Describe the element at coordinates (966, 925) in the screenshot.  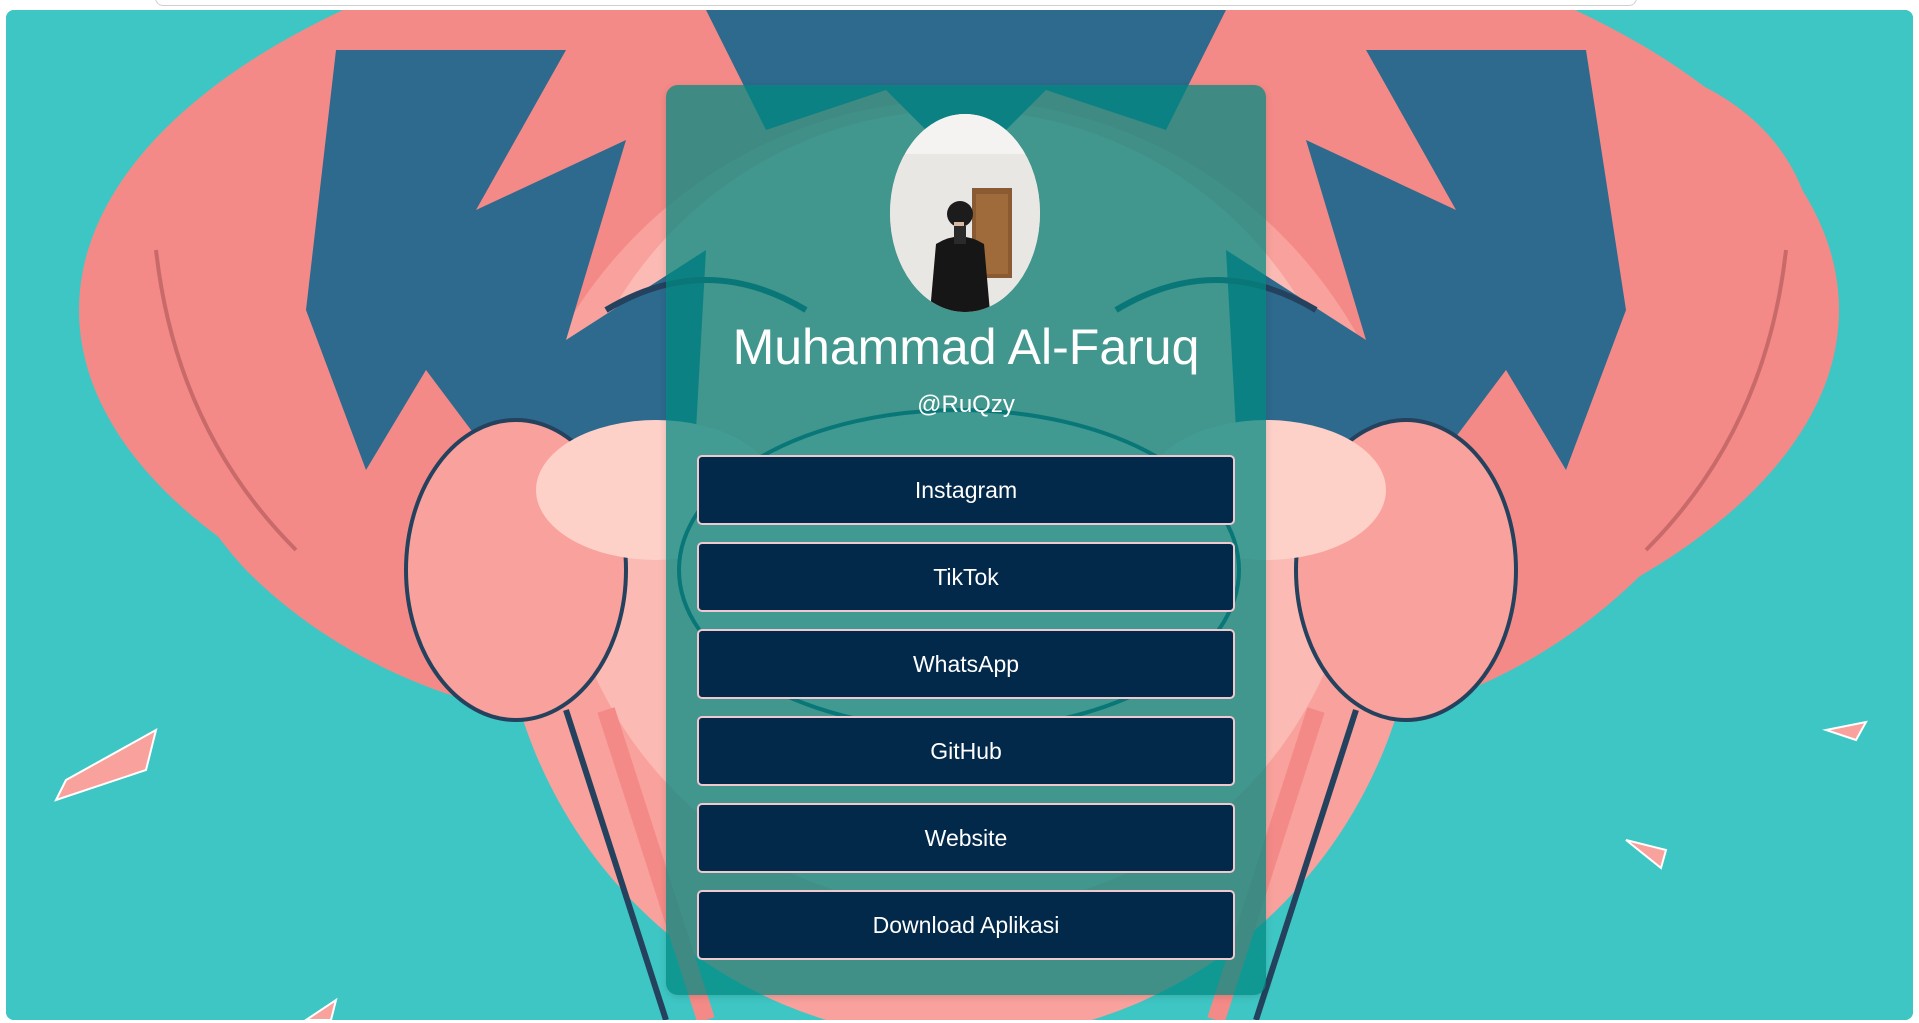
I see `download-app-link-button: Download Aplikasi` at that location.